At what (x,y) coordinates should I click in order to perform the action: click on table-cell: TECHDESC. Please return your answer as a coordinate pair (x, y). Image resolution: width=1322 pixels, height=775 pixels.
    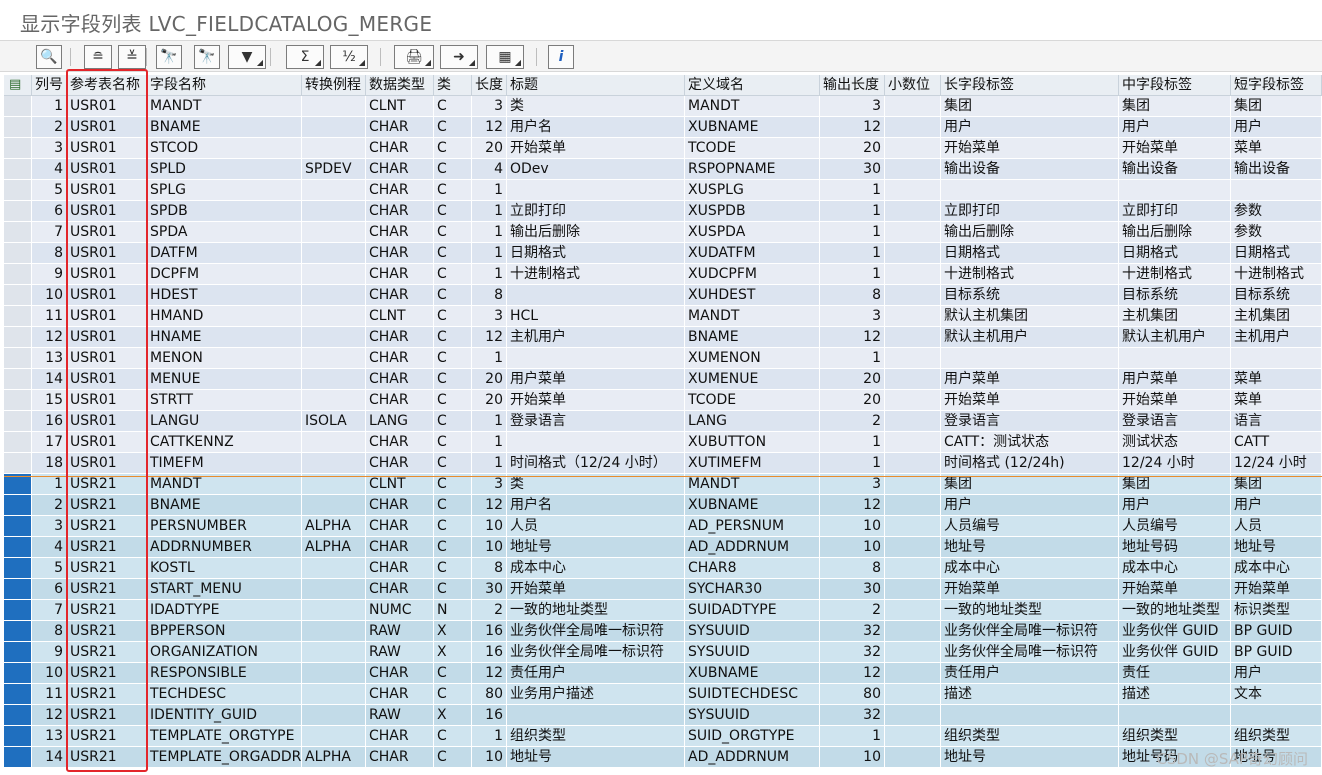
    Looking at the image, I should click on (224, 694).